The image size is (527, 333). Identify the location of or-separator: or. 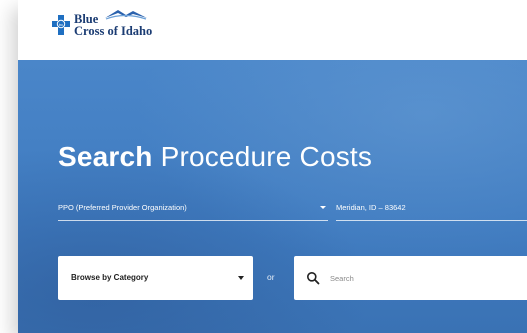
(271, 277).